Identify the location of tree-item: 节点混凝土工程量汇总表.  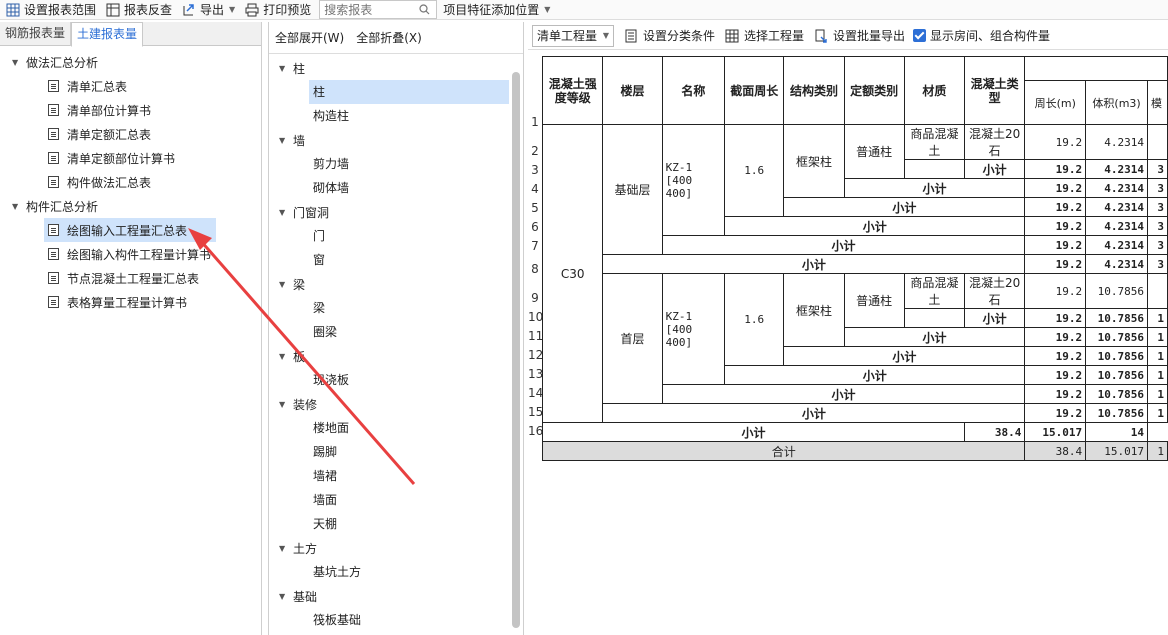
(130, 278).